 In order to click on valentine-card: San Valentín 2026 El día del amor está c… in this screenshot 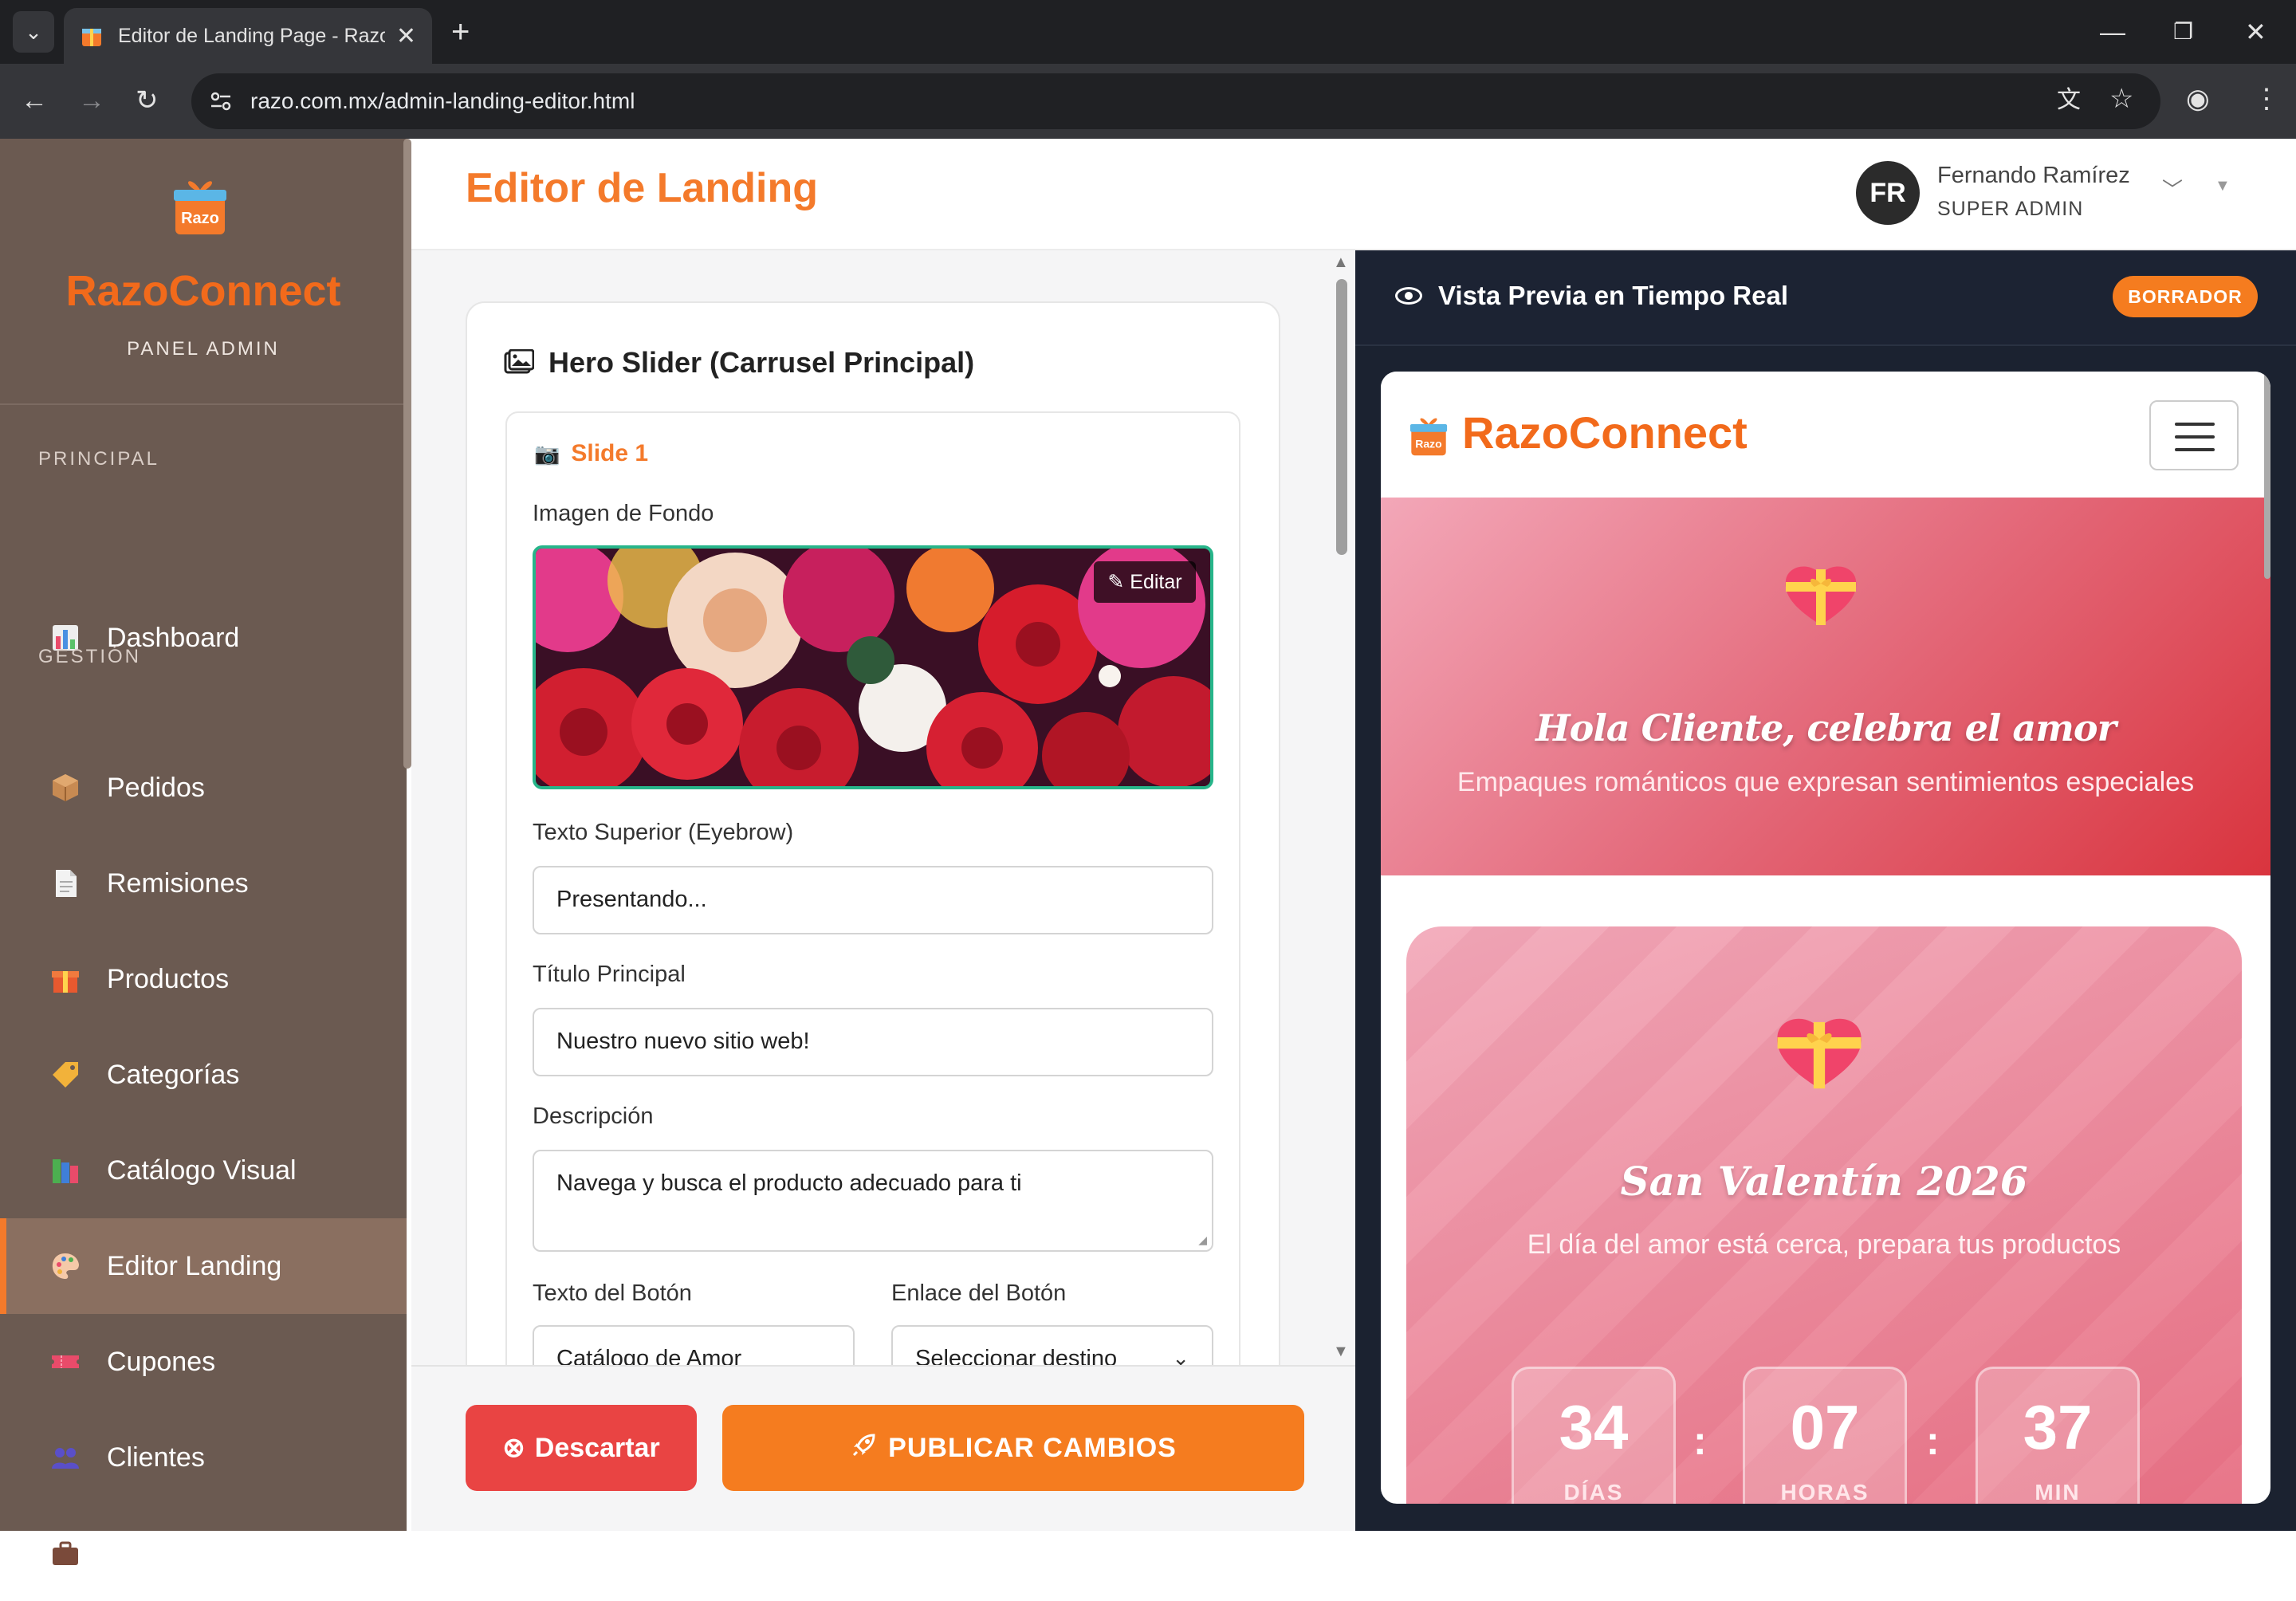, I will do `click(1824, 1215)`.